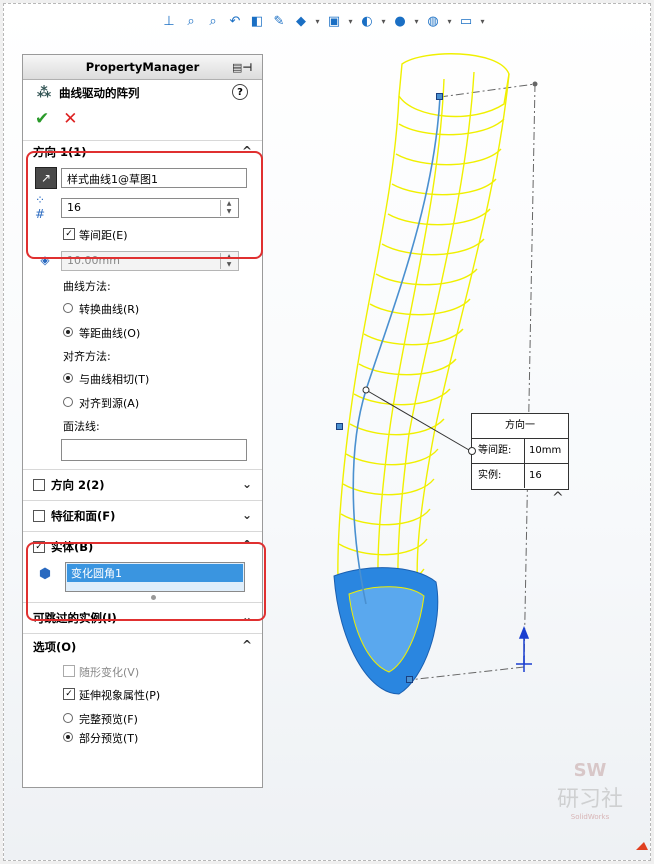  What do you see at coordinates (142, 646) in the screenshot?
I see `options-header: 选项(O) ^` at bounding box center [142, 646].